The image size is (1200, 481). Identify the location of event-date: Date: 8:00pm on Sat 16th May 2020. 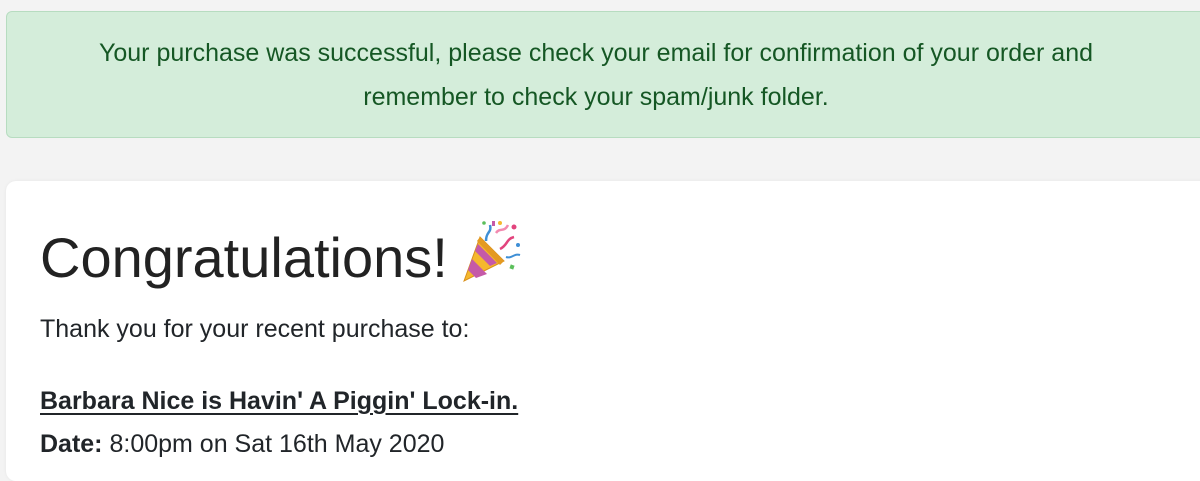
(242, 444).